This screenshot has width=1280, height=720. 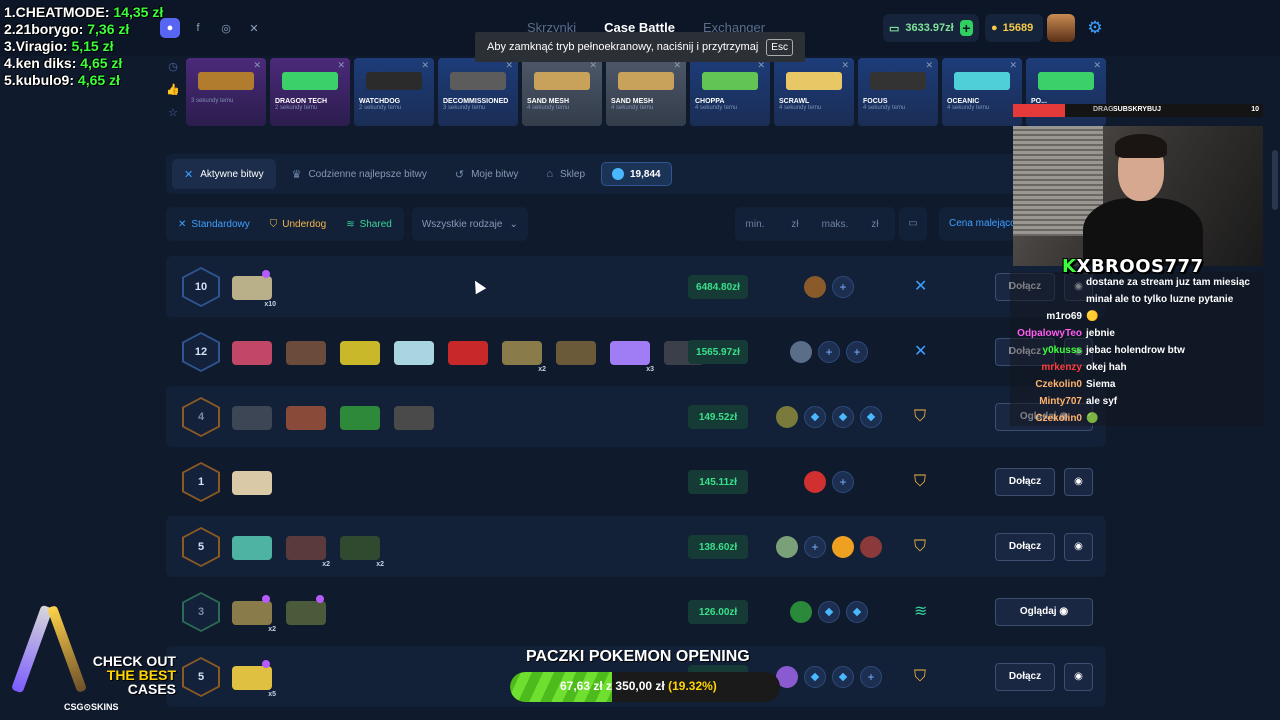 What do you see at coordinates (966, 28) in the screenshot?
I see `deposit-button: +` at bounding box center [966, 28].